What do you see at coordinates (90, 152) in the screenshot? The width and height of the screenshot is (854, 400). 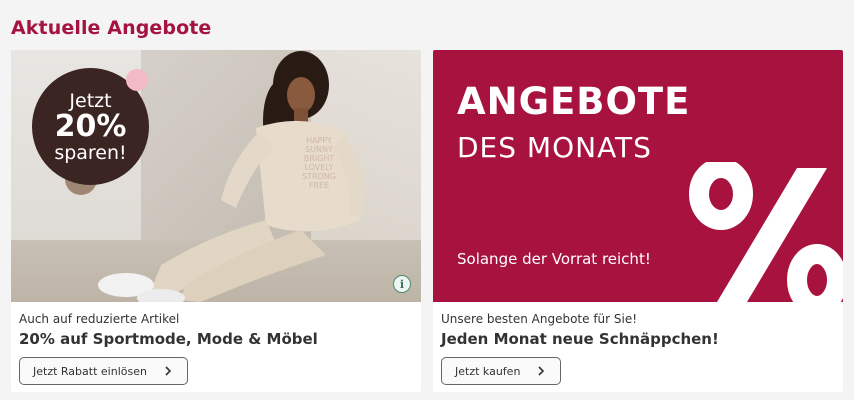 I see `badge-line-3: sparen!` at bounding box center [90, 152].